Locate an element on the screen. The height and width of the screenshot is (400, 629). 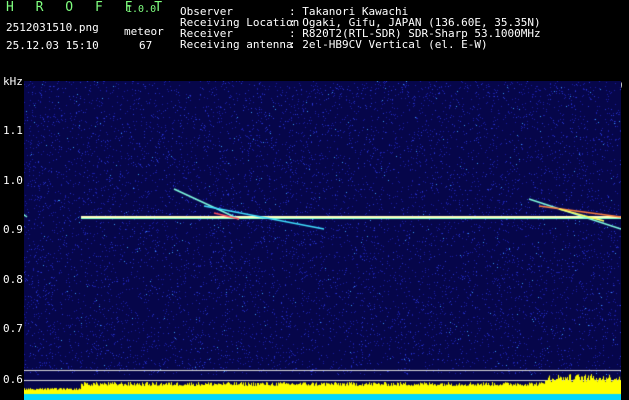
freq-tick: 0.8 is located at coordinates (13, 279).